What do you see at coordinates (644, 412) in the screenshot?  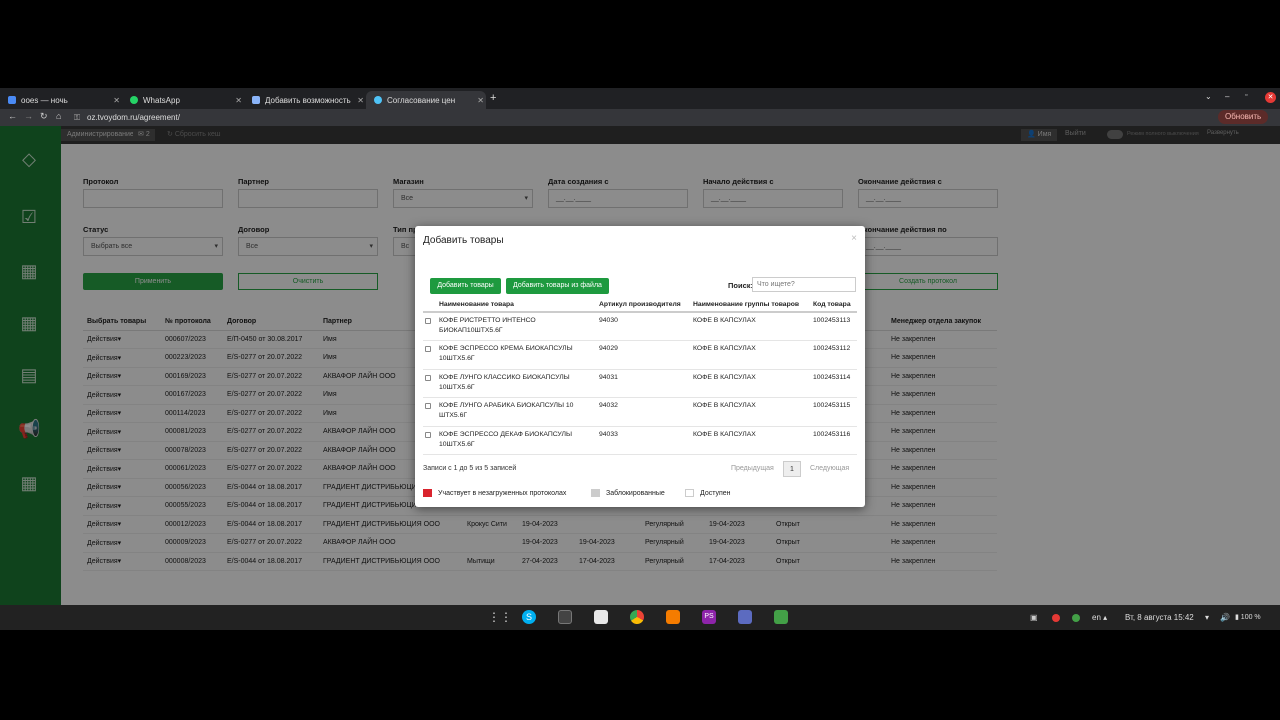 I see `table-cell: 94032` at bounding box center [644, 412].